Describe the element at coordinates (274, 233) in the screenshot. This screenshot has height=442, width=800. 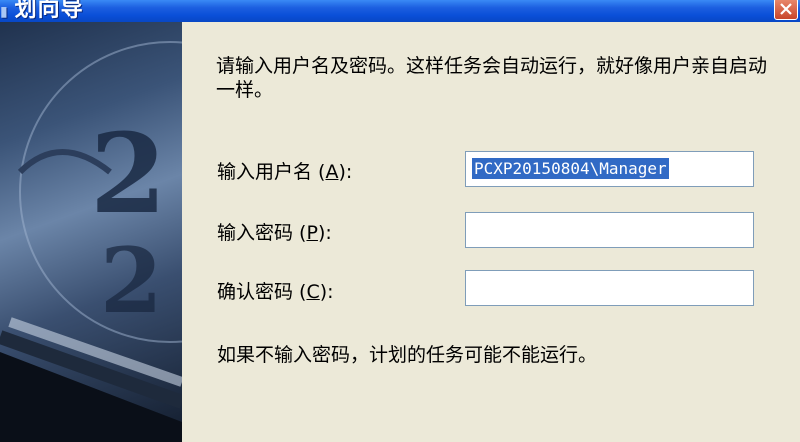
I see `password-label: 输入密码 (P):` at that location.